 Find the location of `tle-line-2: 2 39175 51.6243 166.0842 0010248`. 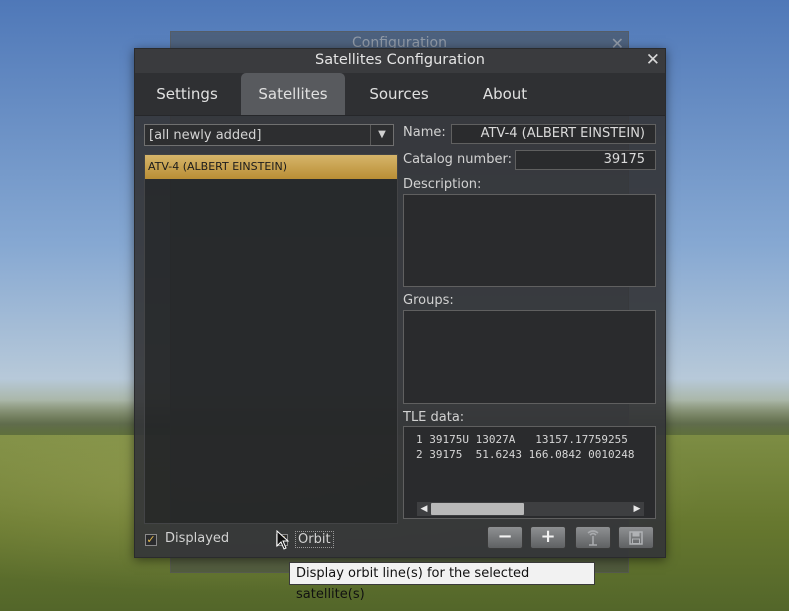

tle-line-2: 2 39175 51.6243 166.0842 0010248 is located at coordinates (525, 454).